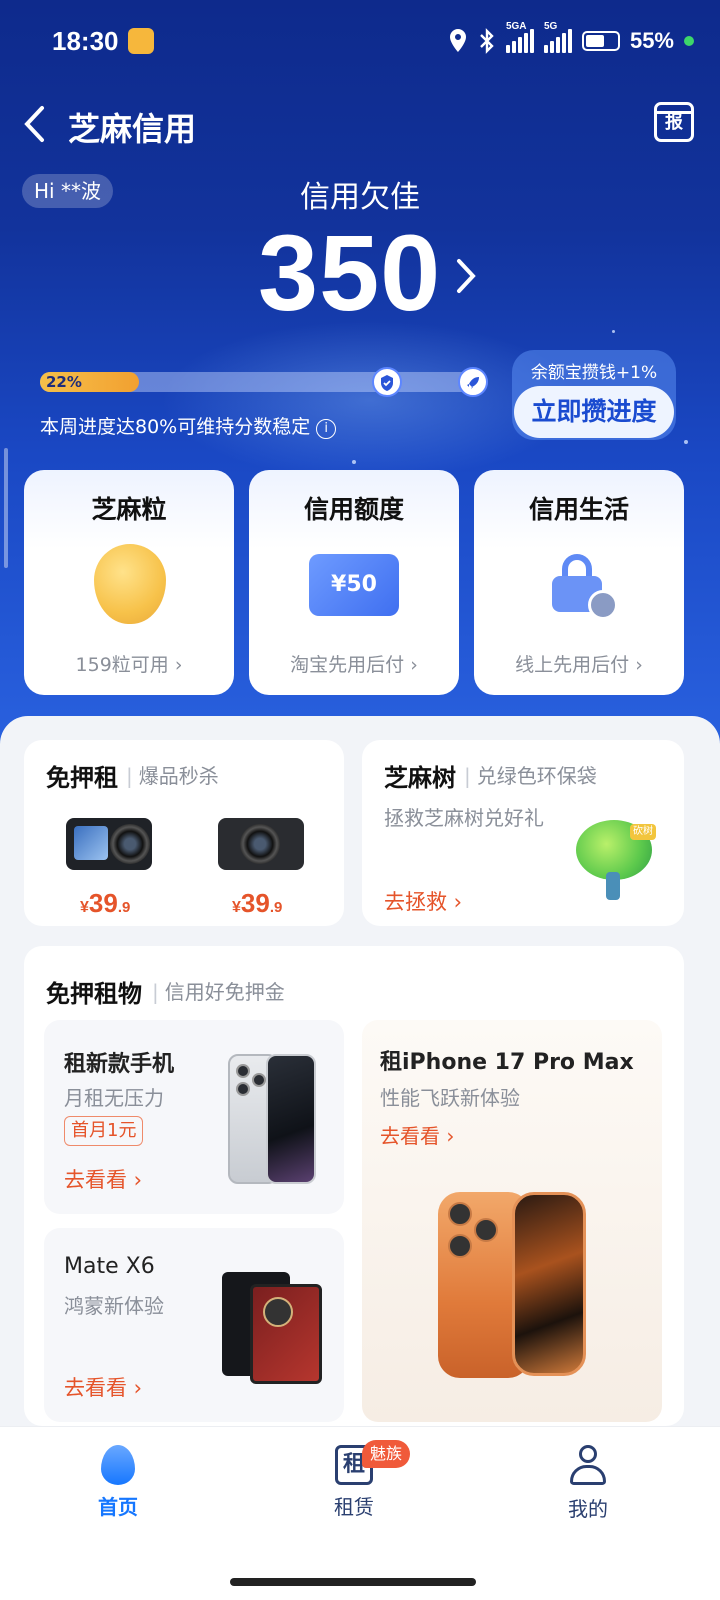 The width and height of the screenshot is (720, 1600). I want to click on card-title: 芝麻粒, so click(129, 509).